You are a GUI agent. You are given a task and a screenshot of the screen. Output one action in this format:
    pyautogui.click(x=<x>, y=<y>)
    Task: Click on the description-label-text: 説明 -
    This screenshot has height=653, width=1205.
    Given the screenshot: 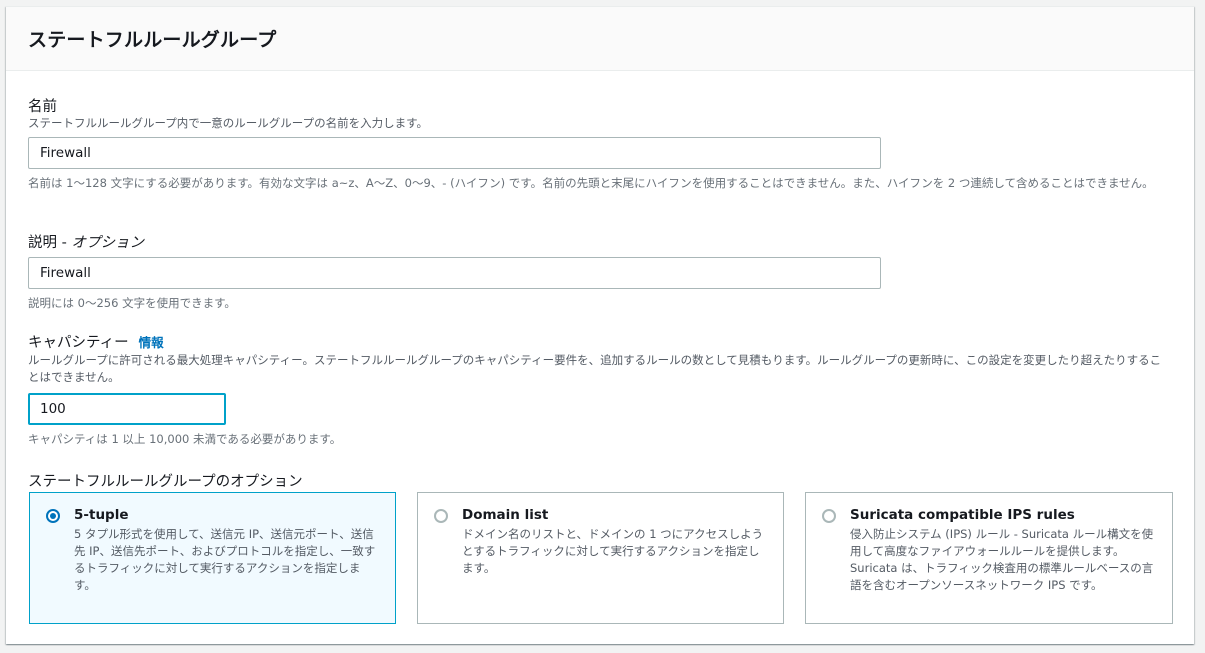 What is the action you would take?
    pyautogui.click(x=50, y=243)
    